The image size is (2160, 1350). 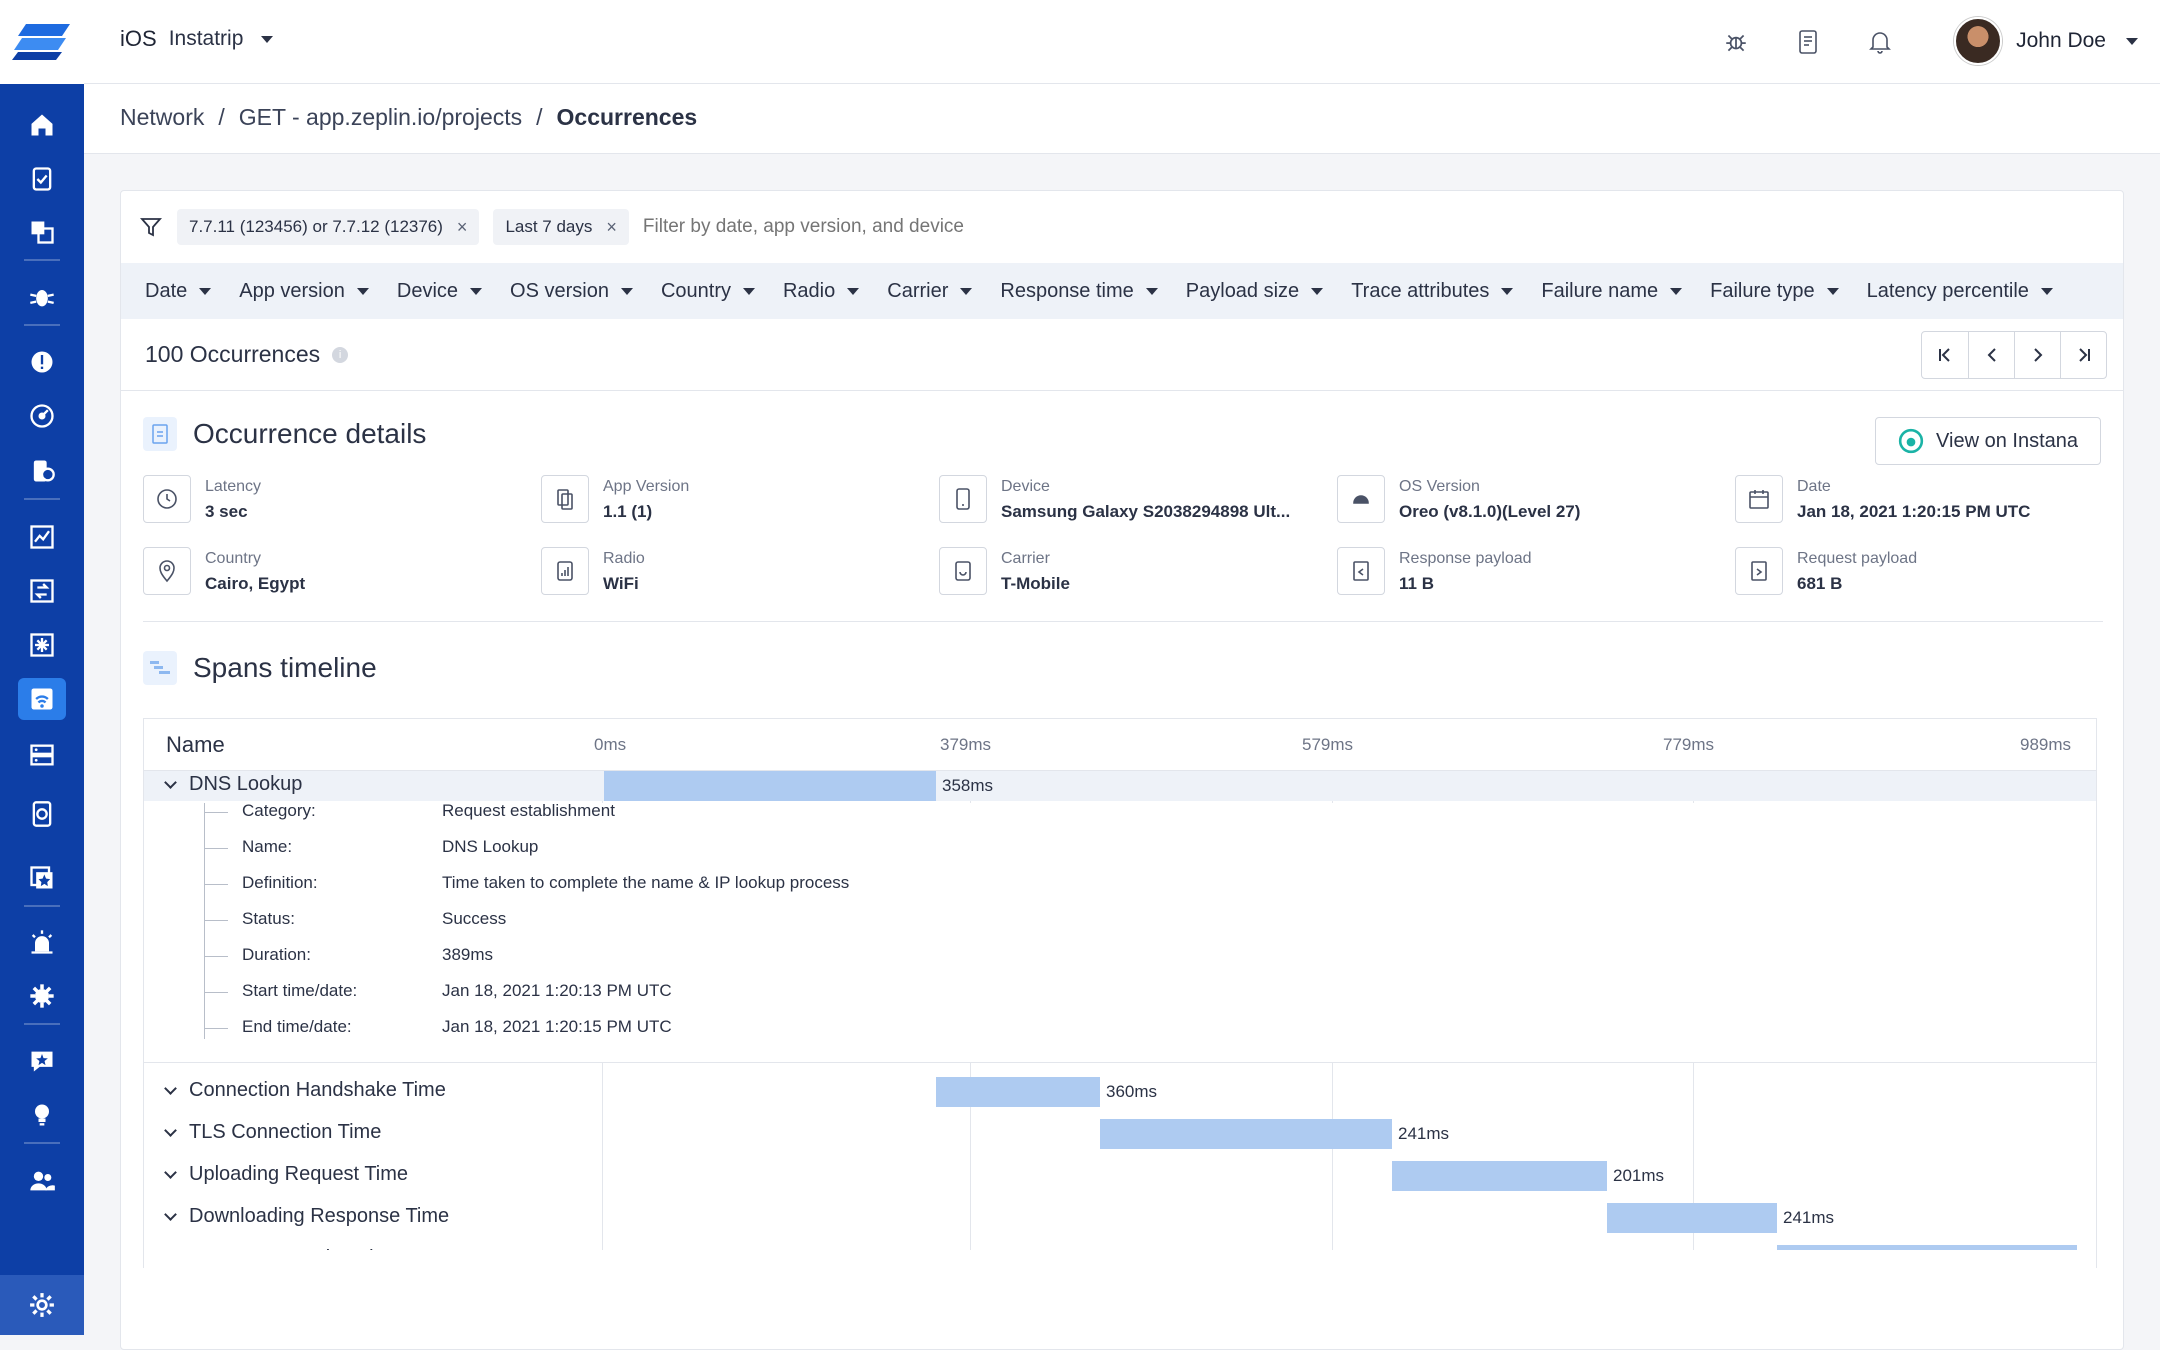 What do you see at coordinates (42, 125) in the screenshot?
I see `sidebar-item-home` at bounding box center [42, 125].